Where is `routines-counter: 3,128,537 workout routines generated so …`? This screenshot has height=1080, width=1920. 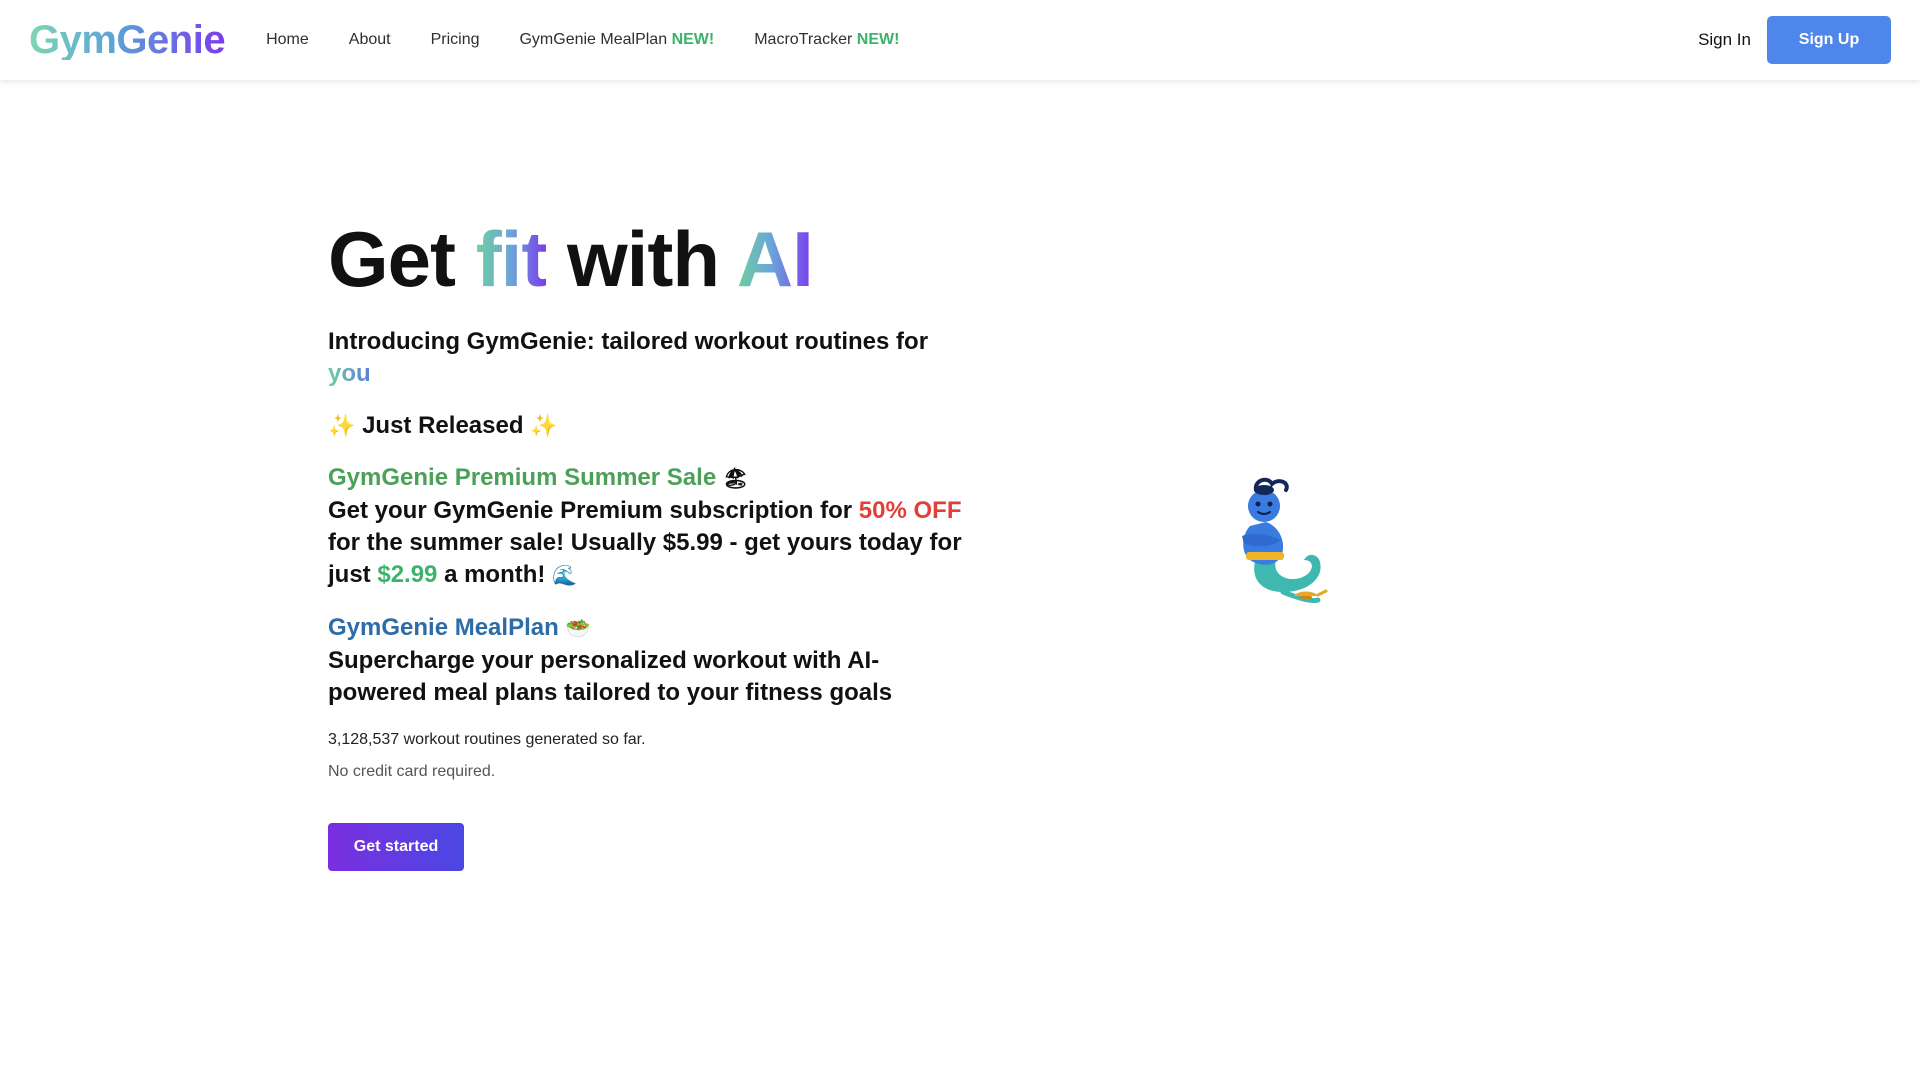 routines-counter: 3,128,537 workout routines generated so … is located at coordinates (487, 739).